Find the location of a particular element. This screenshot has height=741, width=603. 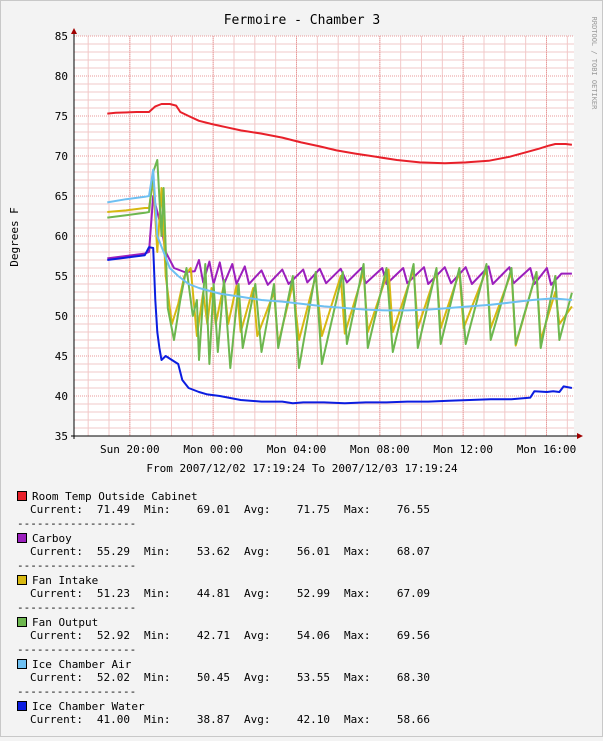

y-tick-label: 85 is located at coordinates (61, 36).